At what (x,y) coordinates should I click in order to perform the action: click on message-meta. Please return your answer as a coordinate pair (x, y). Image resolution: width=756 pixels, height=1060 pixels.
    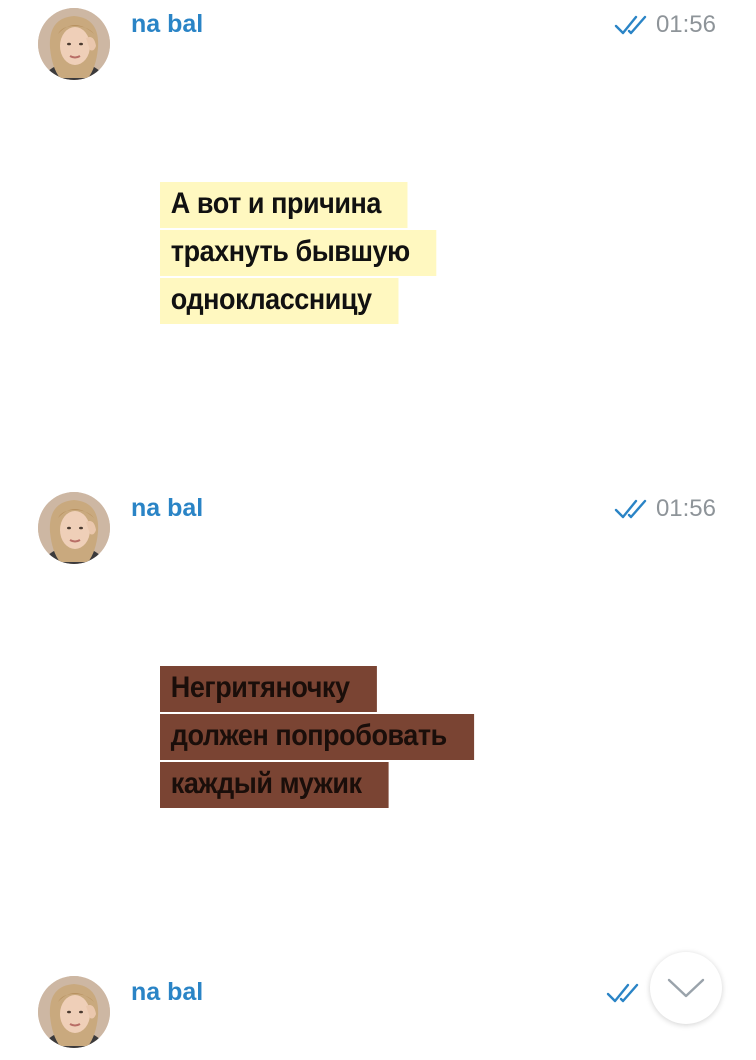
    Looking at the image, I should click on (623, 993).